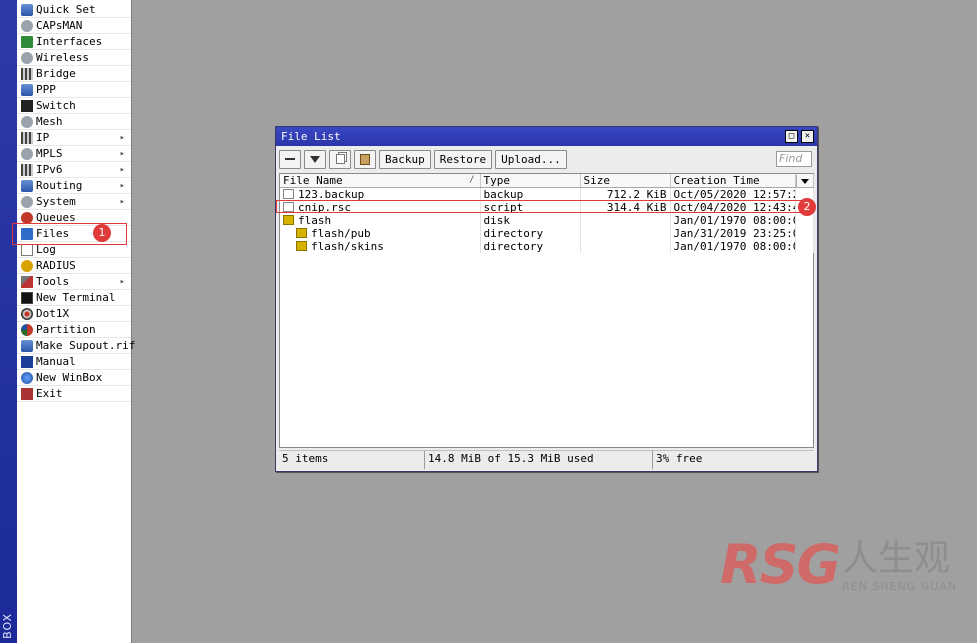 The width and height of the screenshot is (977, 643). I want to click on sidebar-item-switch: Switch, so click(74, 106).